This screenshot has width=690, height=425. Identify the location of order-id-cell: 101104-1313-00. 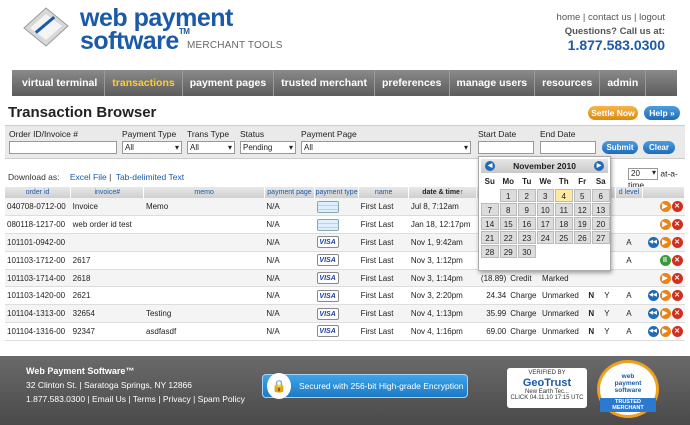
(38, 314).